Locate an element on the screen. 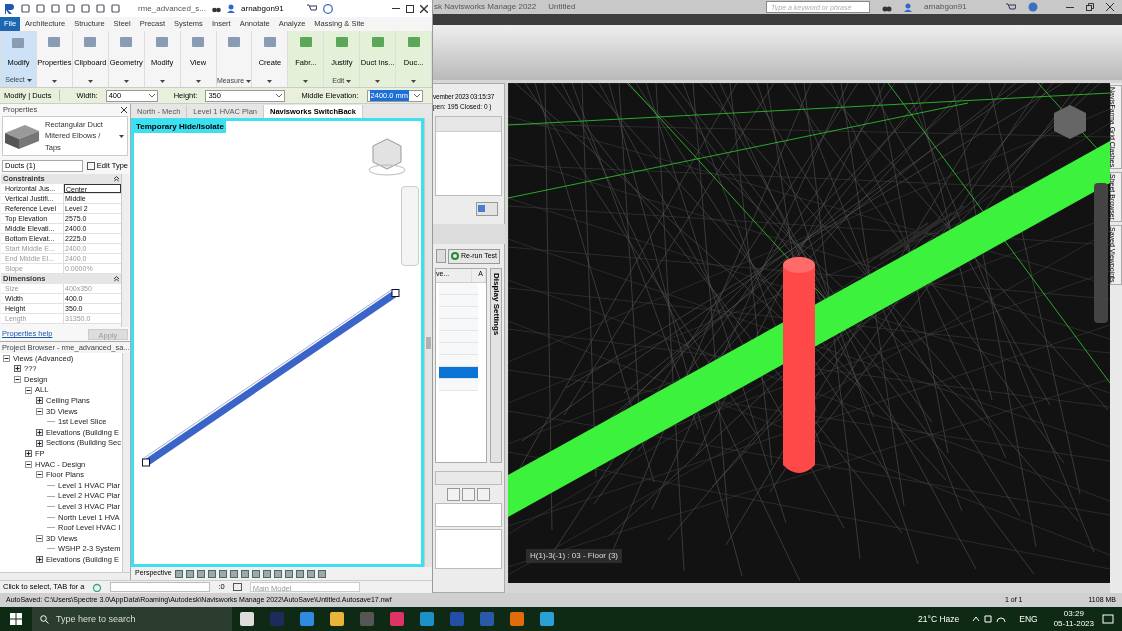 This screenshot has width=1122, height=631. export-button is located at coordinates (487, 208).